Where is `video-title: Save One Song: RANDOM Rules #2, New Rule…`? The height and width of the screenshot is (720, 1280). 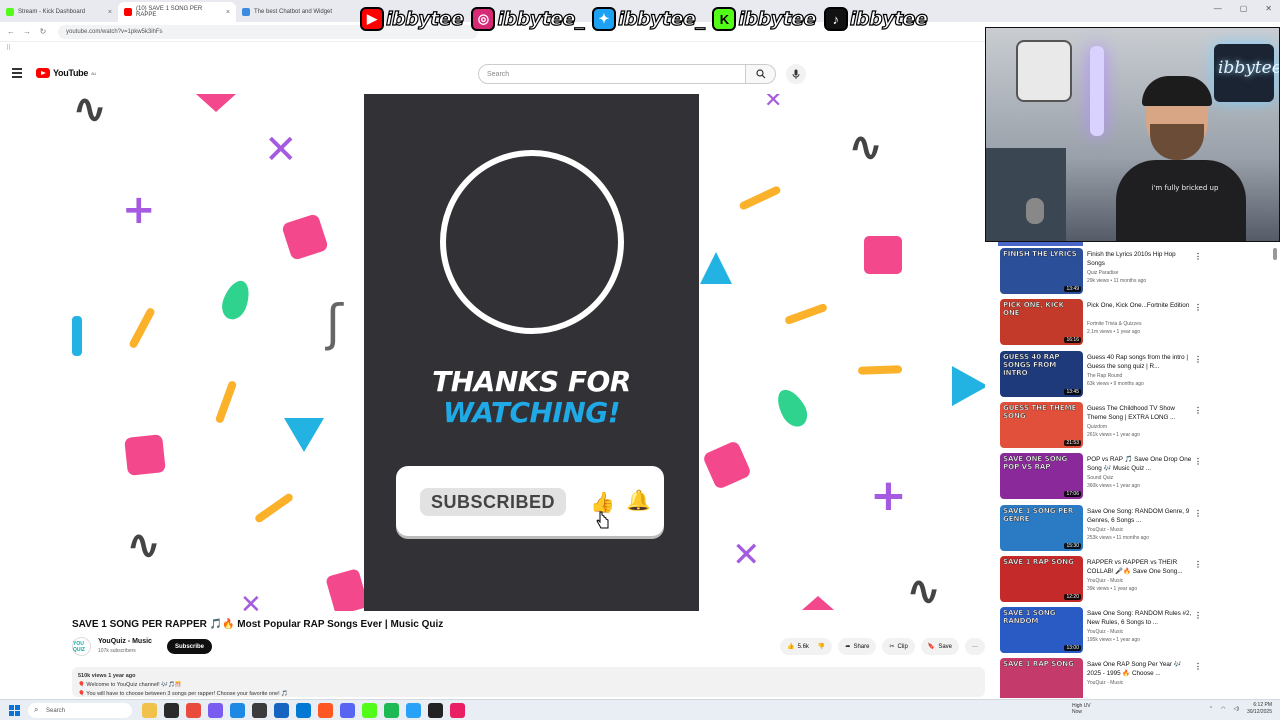 video-title: Save One Song: RANDOM Rules #2, New Rule… is located at coordinates (1140, 618).